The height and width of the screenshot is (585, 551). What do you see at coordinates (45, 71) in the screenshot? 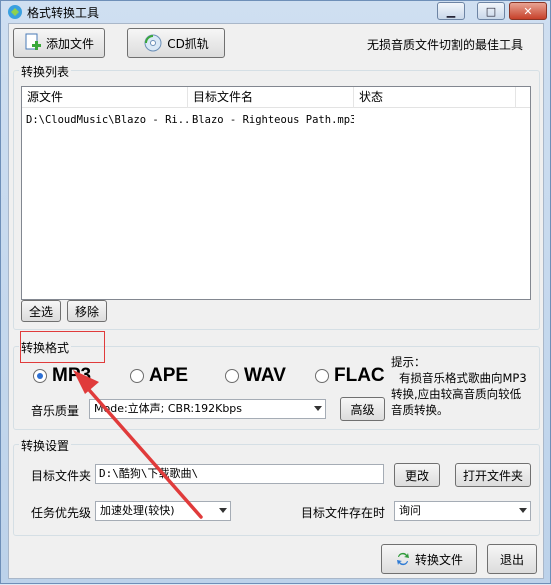
I see `convert-list-title: 转换列表` at bounding box center [45, 71].